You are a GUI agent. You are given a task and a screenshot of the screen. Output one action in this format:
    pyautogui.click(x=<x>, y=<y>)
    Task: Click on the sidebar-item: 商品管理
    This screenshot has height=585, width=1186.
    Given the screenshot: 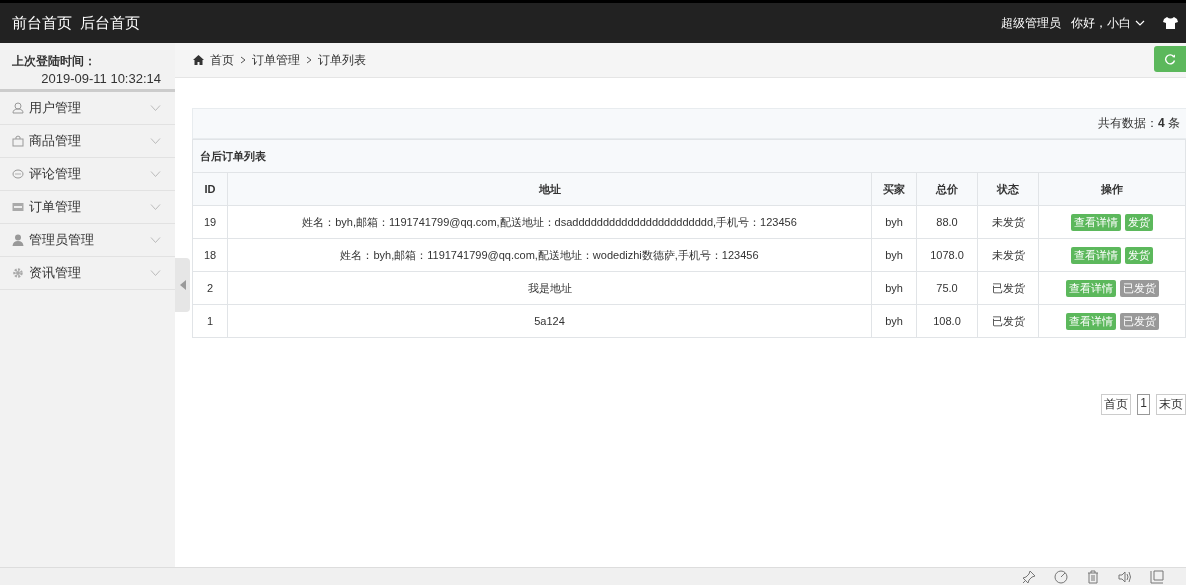 What is the action you would take?
    pyautogui.click(x=87, y=141)
    